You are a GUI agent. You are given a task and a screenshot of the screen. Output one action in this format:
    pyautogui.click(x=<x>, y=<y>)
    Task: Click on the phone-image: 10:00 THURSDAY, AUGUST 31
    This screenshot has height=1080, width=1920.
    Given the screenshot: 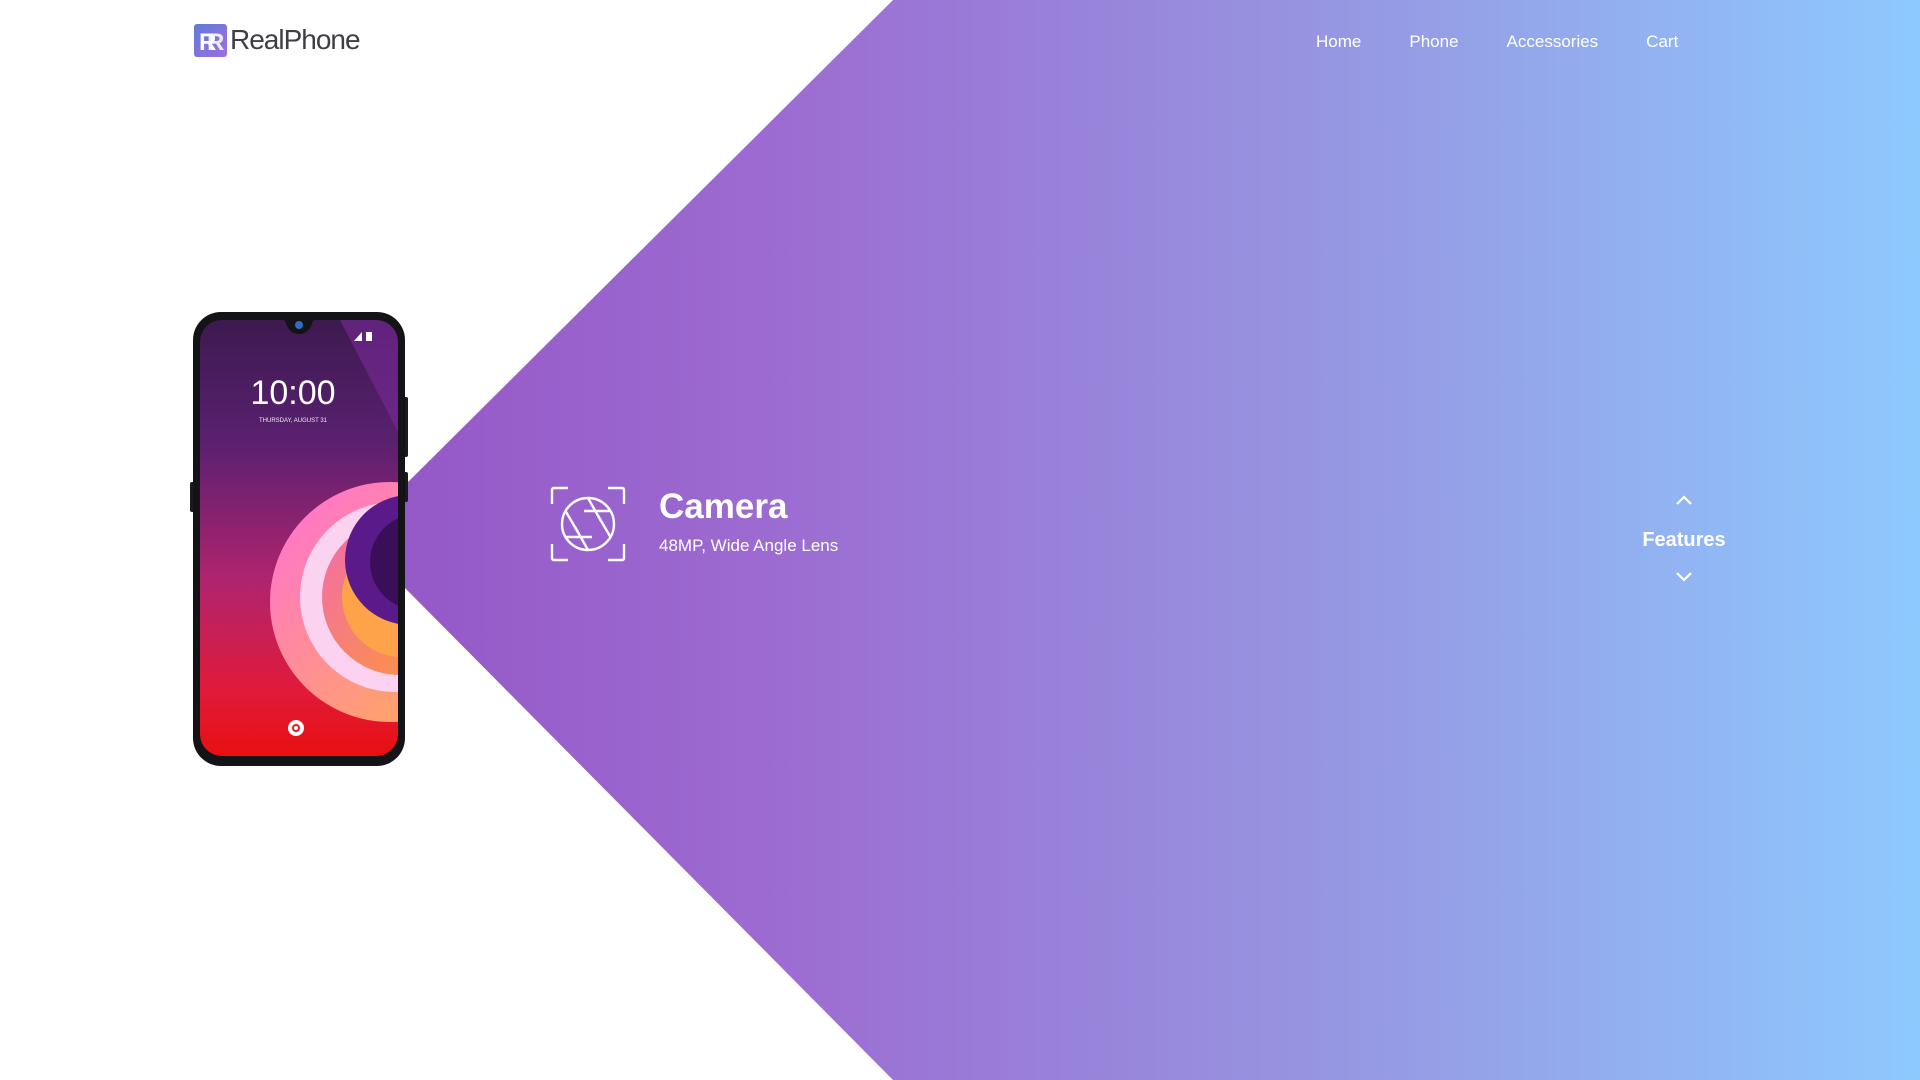 What is the action you would take?
    pyautogui.click(x=299, y=539)
    